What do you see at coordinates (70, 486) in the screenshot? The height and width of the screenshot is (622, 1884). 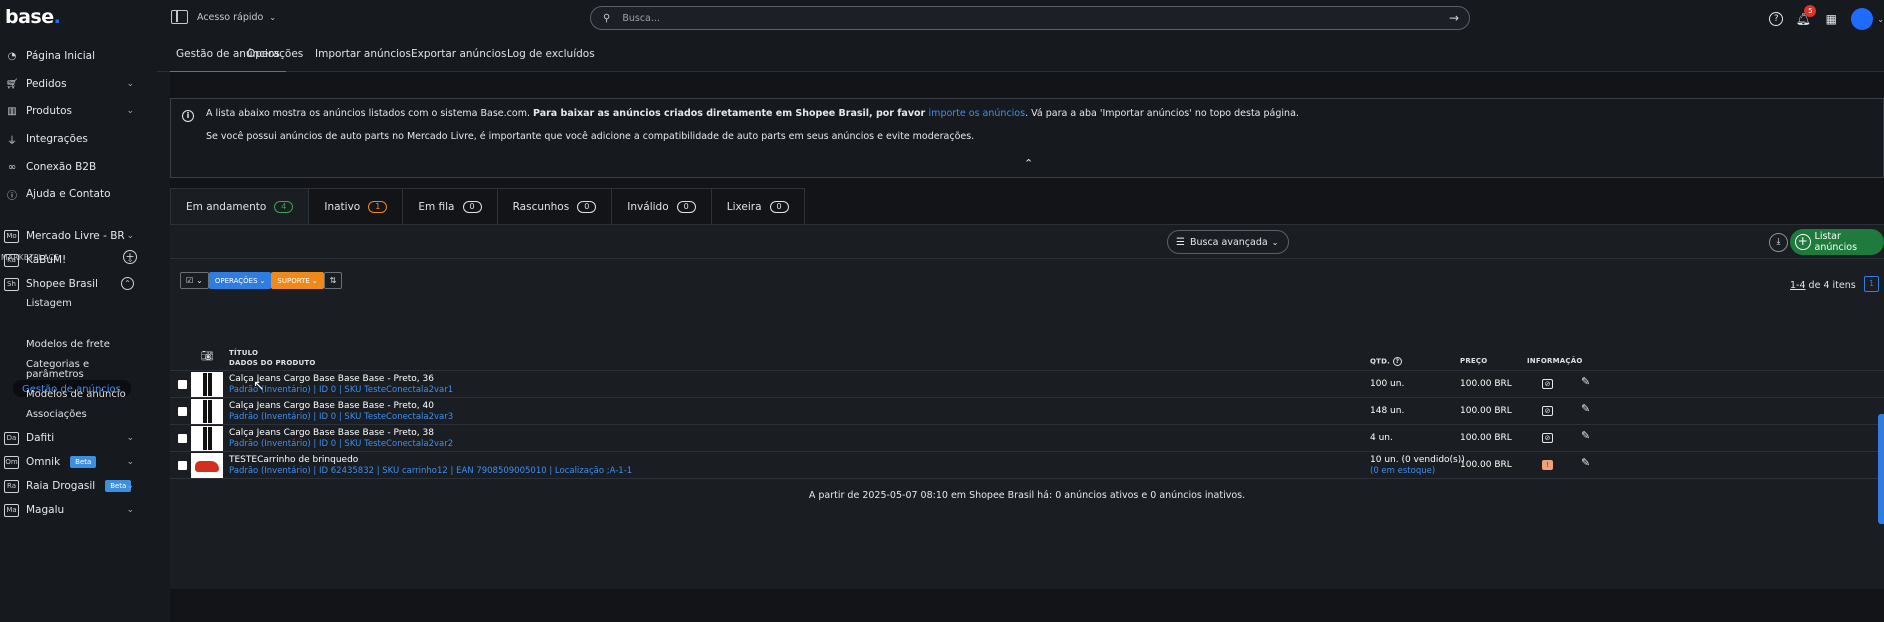 I see `sidebar-item-raia-drogasil: Ra Raia Drogasil Beta ⌄` at bounding box center [70, 486].